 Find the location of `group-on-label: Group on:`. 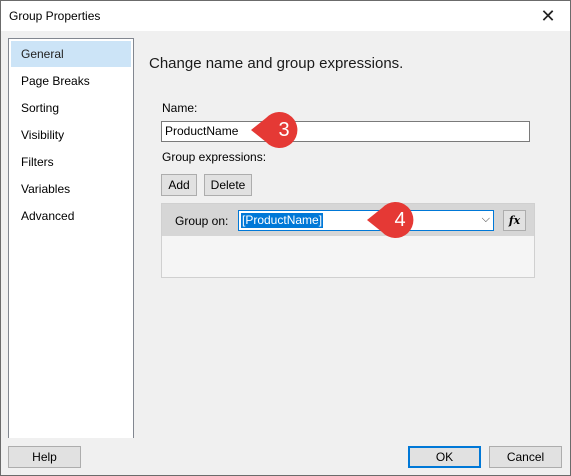

group-on-label: Group on: is located at coordinates (202, 221).